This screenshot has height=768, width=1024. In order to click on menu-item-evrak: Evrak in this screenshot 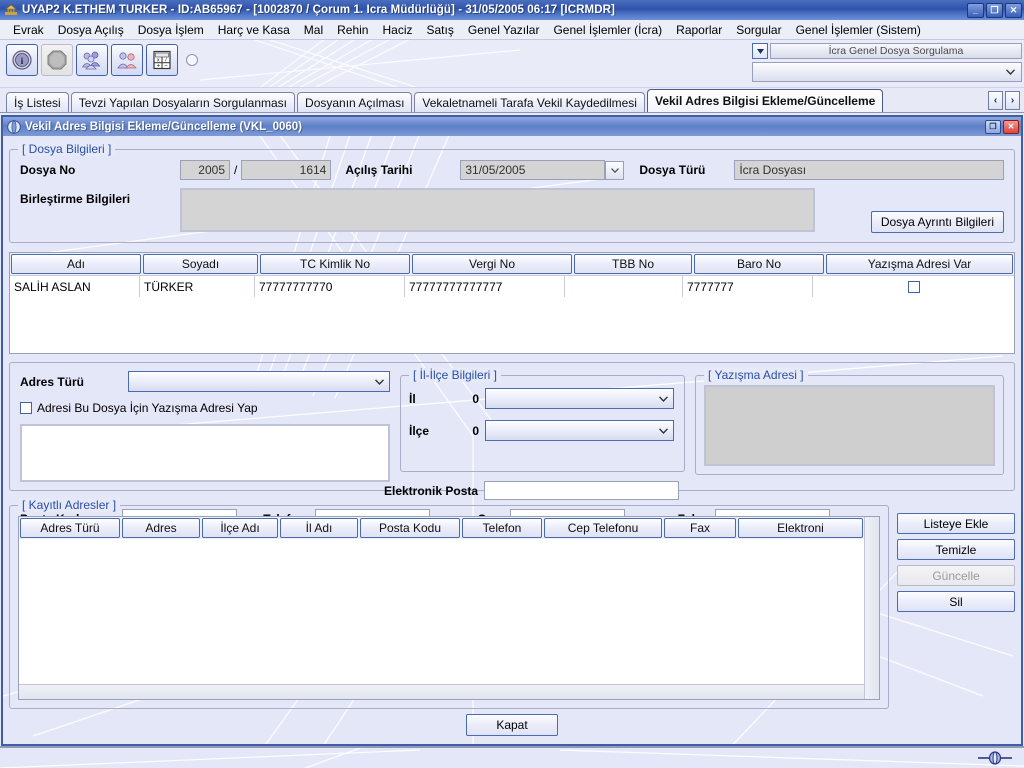, I will do `click(28, 30)`.